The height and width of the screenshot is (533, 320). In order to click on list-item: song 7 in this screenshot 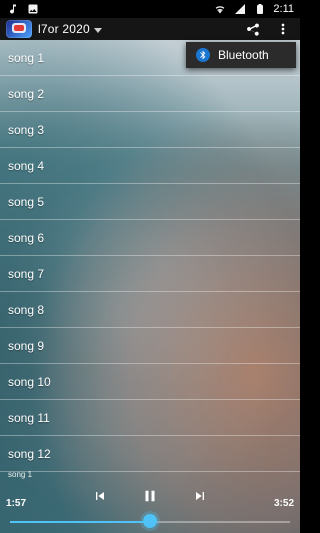, I will do `click(150, 274)`.